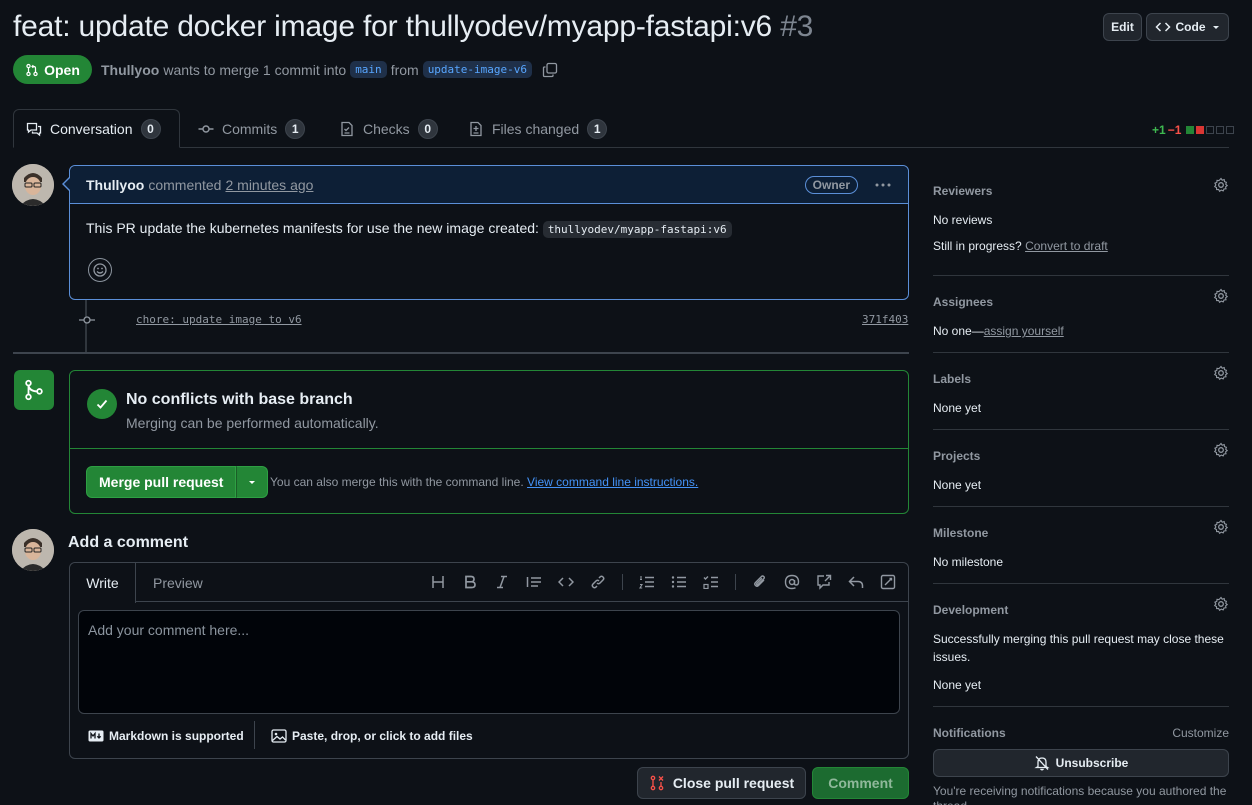  What do you see at coordinates (797, 26) in the screenshot?
I see `pr-number: #3` at bounding box center [797, 26].